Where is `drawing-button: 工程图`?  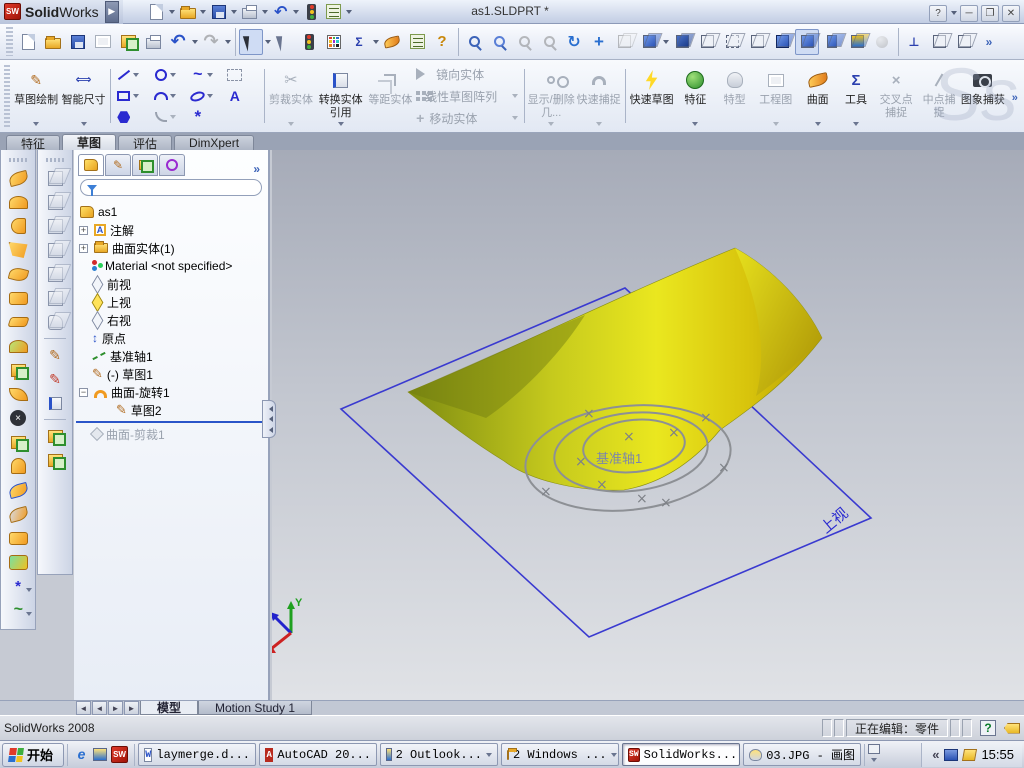 drawing-button: 工程图 is located at coordinates (776, 96).